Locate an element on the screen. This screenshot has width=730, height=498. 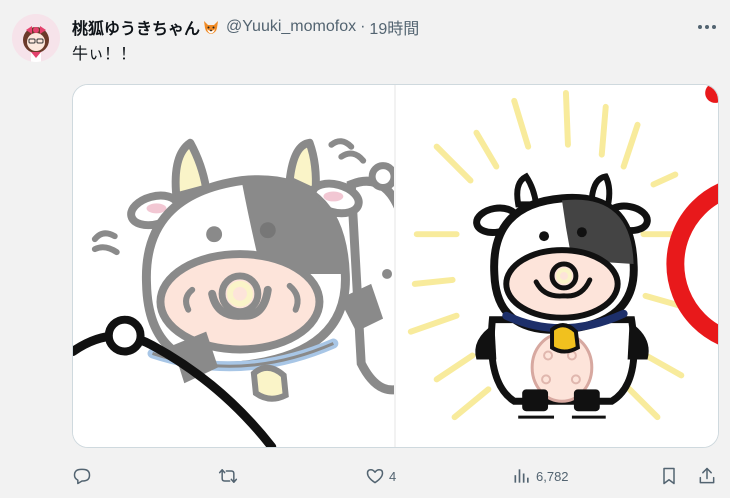
avatar-image is located at coordinates (36, 38).